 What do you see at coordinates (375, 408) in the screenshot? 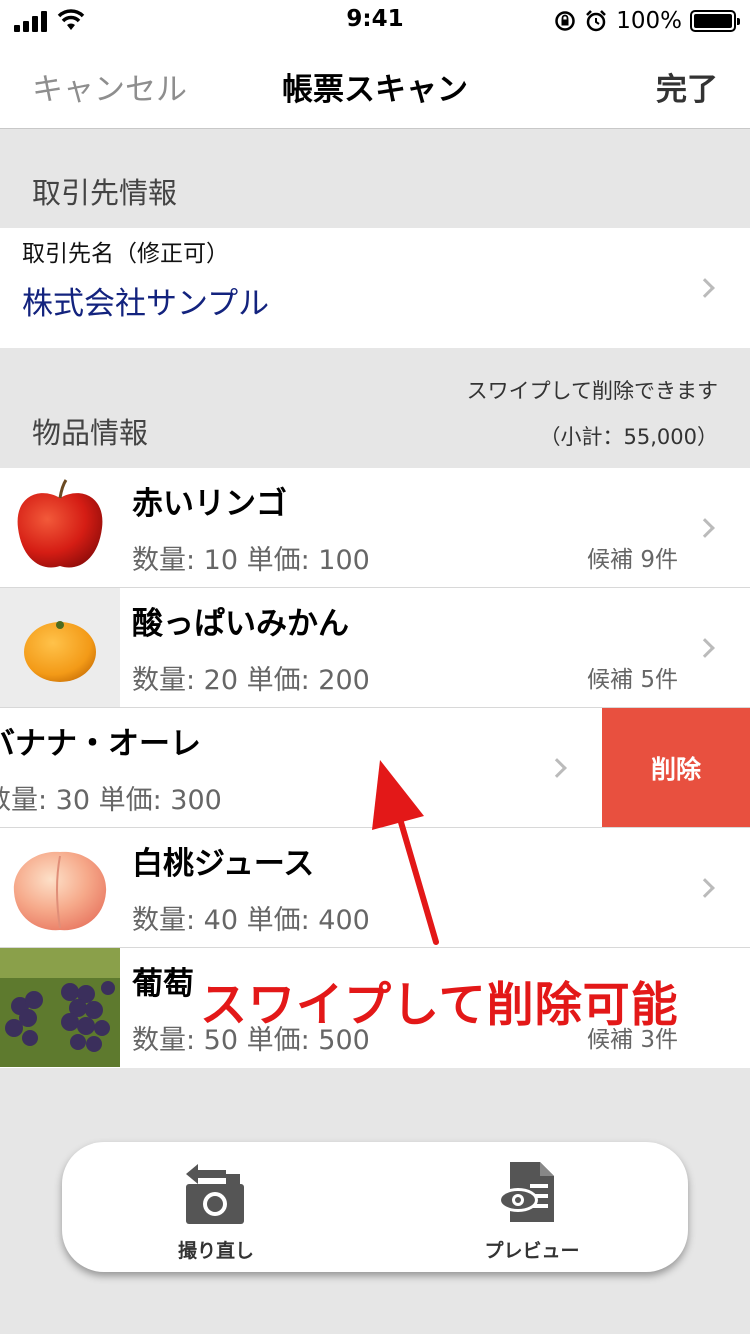
I see `items-section-header: 物品情報 スワイプして削除できます （小計：55,000）` at bounding box center [375, 408].